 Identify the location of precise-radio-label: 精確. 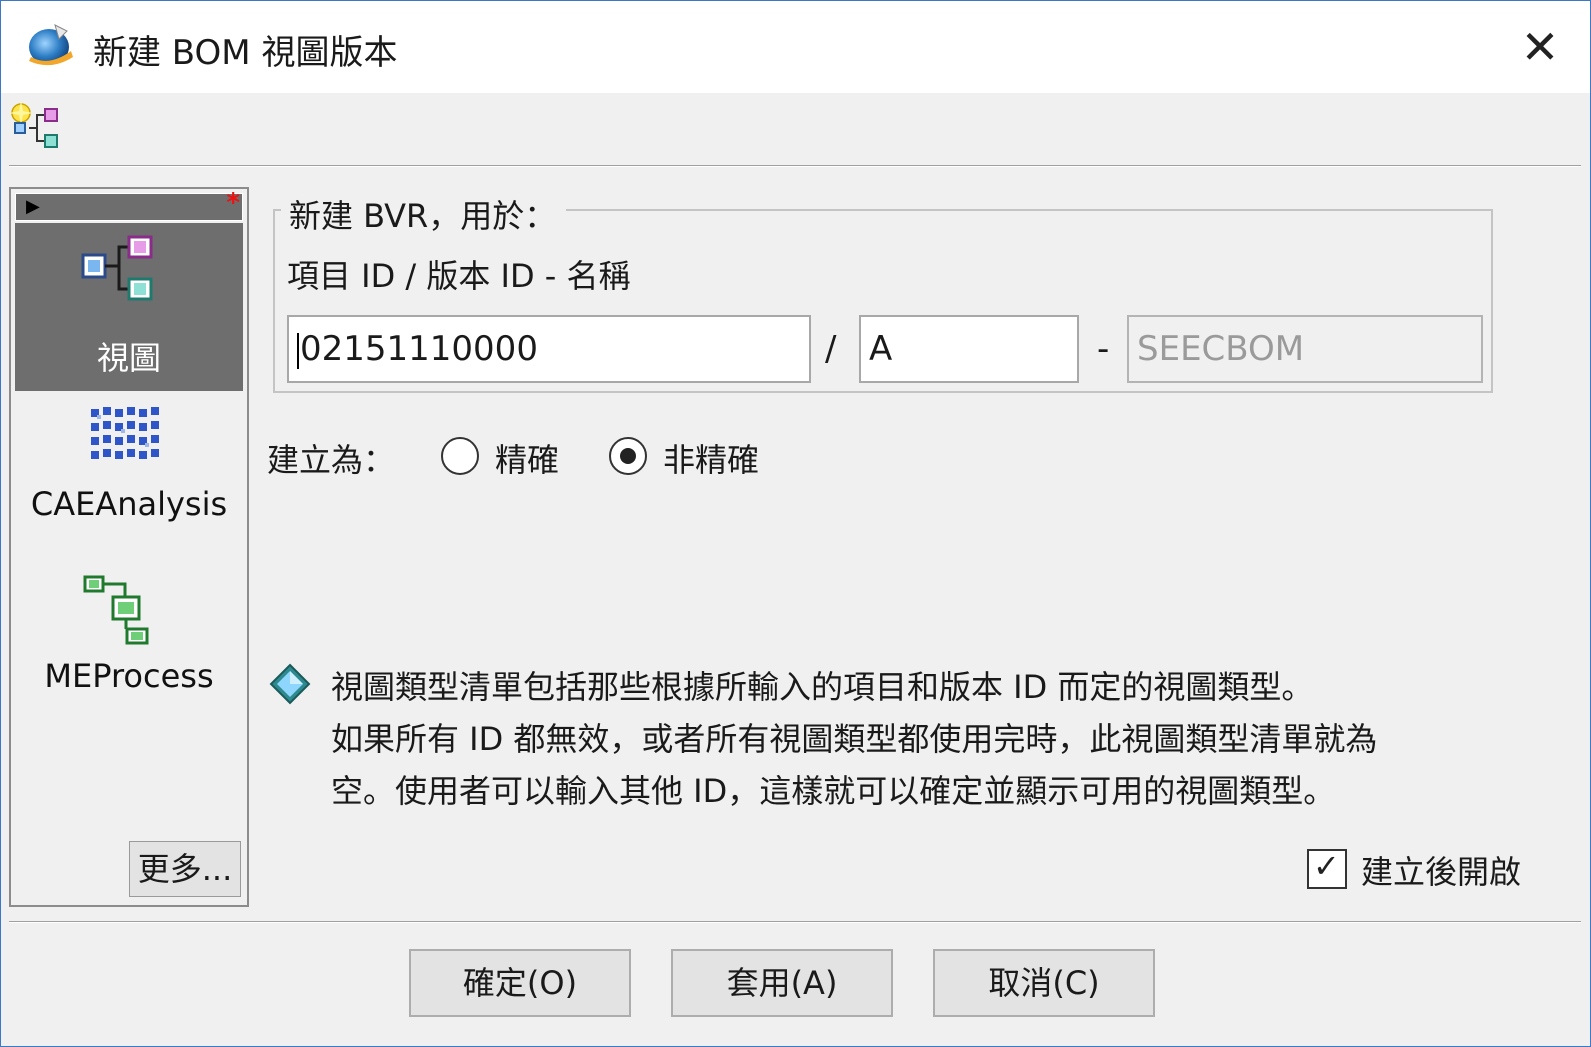
(527, 458).